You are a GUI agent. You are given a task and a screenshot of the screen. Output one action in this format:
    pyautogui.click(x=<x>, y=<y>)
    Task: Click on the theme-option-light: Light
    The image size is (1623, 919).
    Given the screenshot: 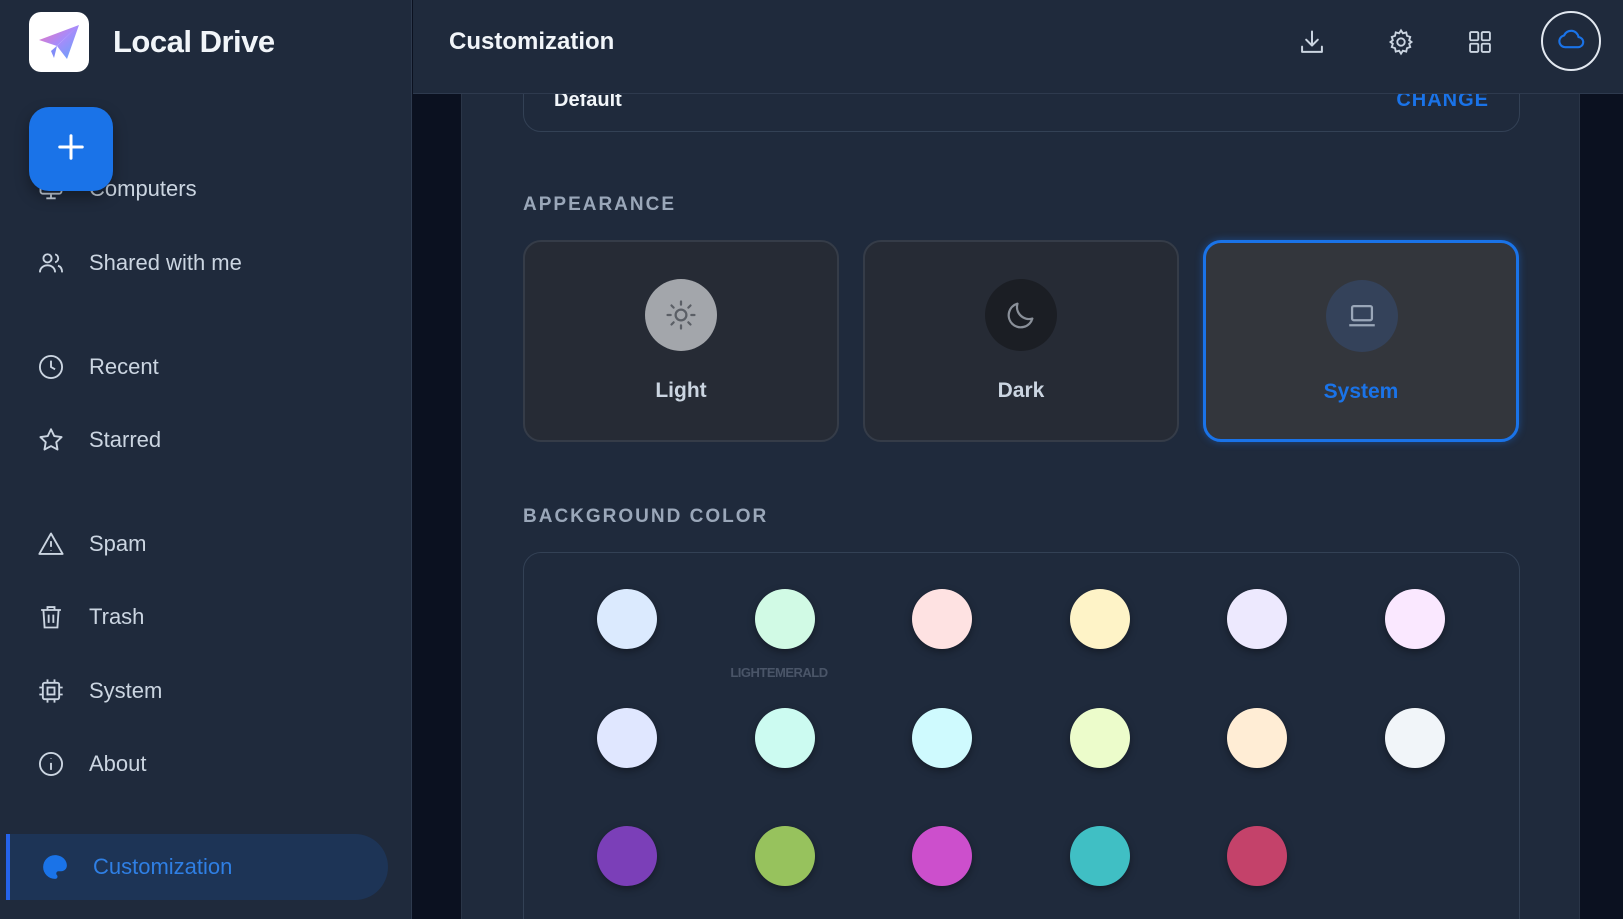 What is the action you would take?
    pyautogui.click(x=681, y=341)
    